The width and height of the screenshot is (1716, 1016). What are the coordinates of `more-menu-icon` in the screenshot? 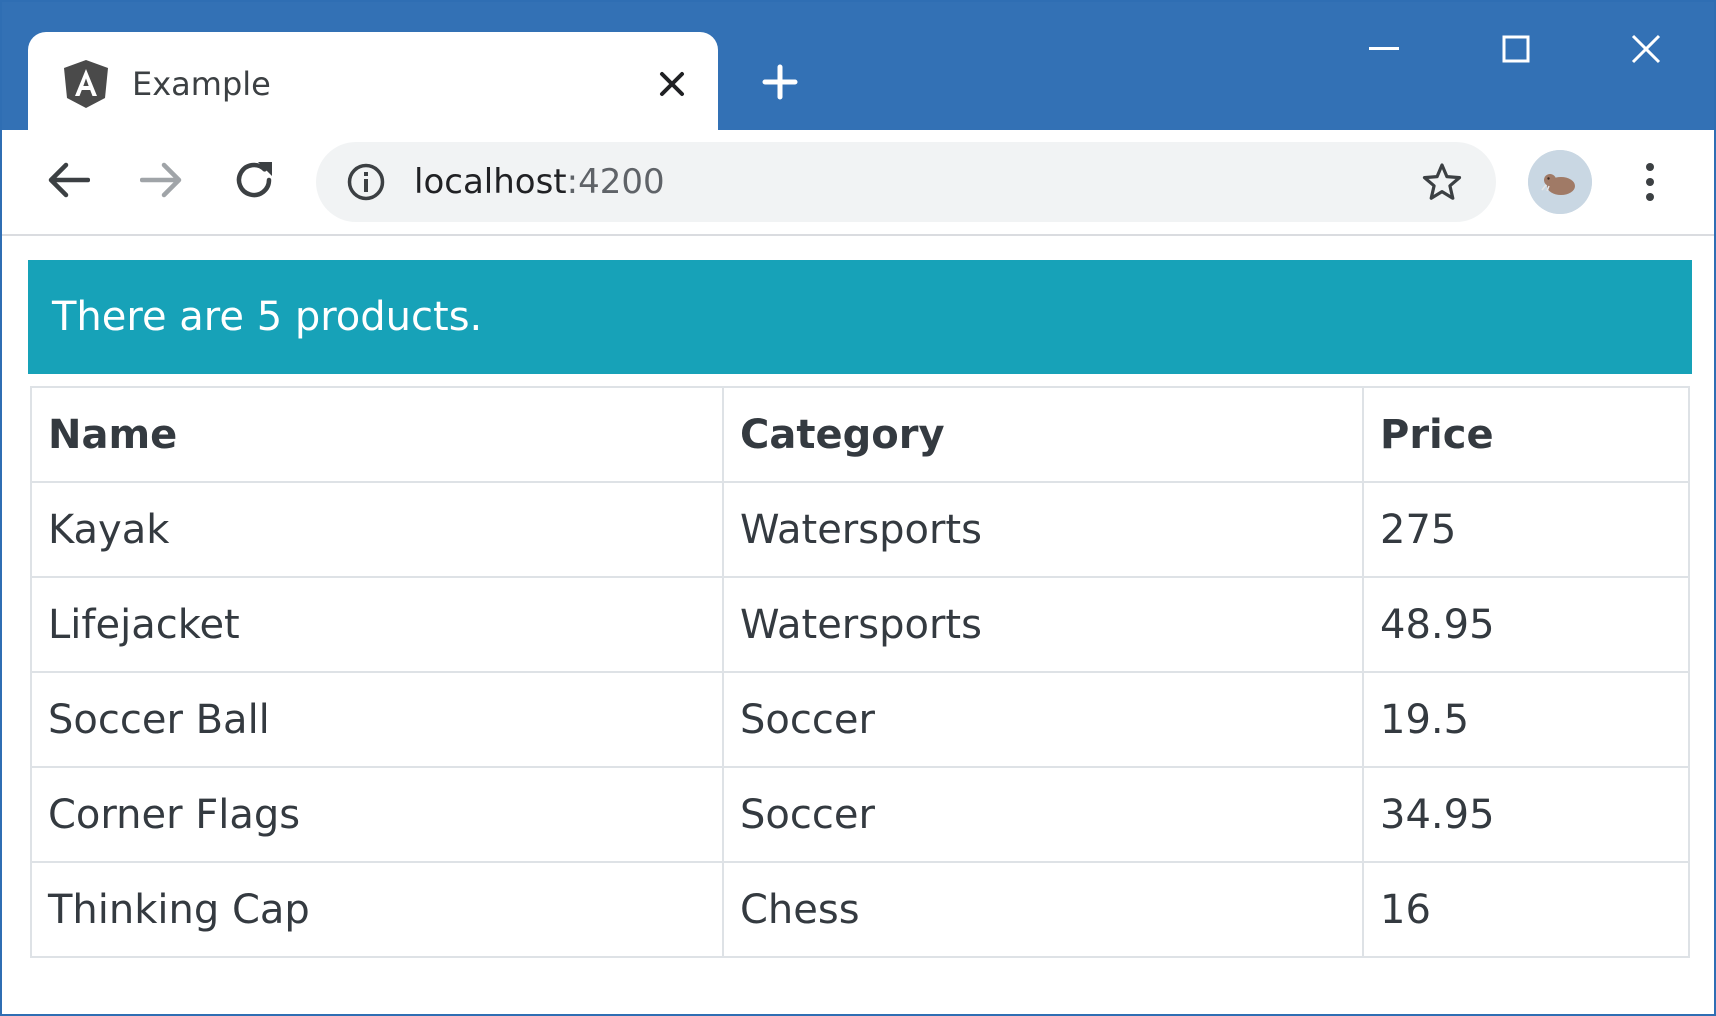 It's located at (1650, 182).